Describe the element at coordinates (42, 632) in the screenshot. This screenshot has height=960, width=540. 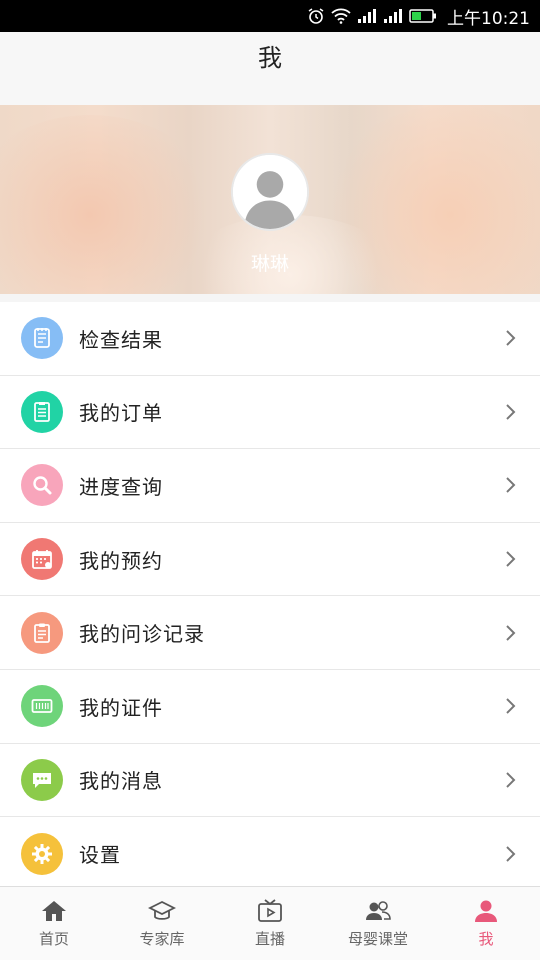
I see `clipboard-icon` at that location.